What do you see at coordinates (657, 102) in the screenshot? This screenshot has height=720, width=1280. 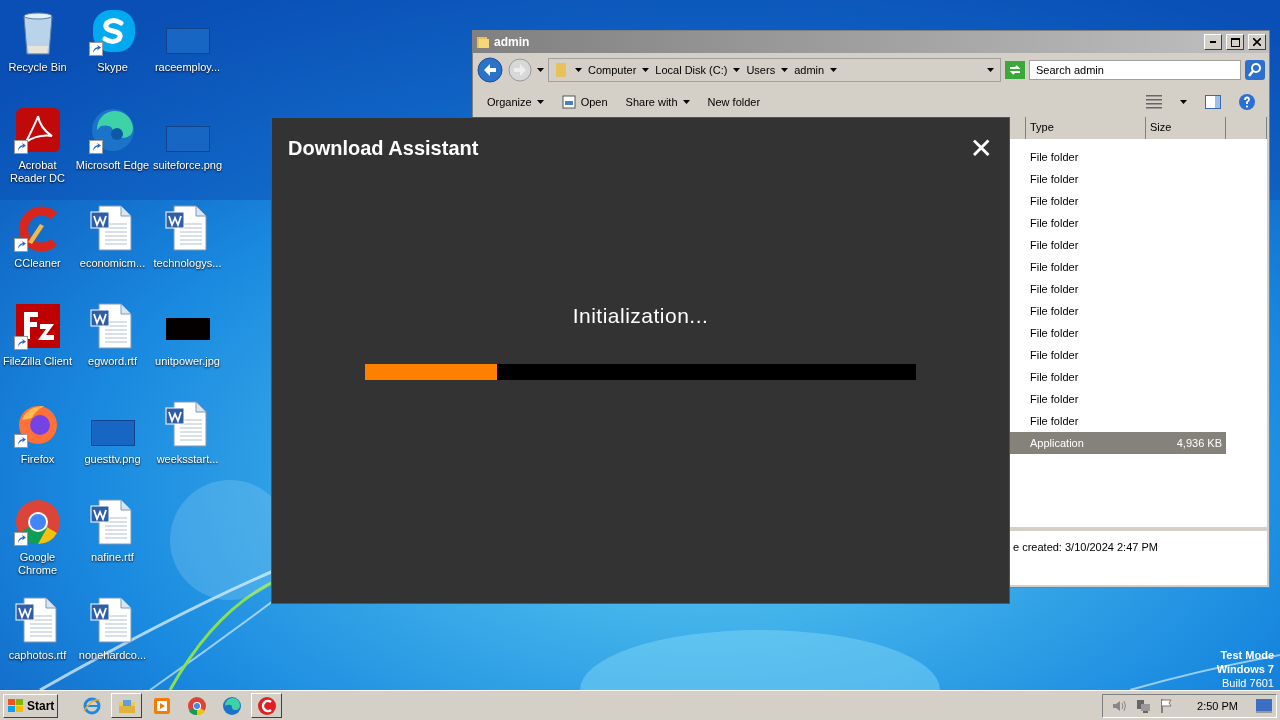 I see `toolbar-button: Share with` at bounding box center [657, 102].